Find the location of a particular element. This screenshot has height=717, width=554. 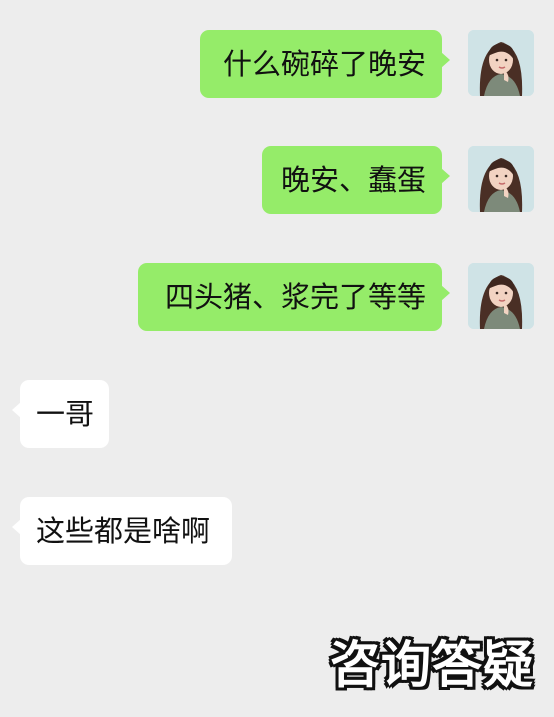

message-bubble-incoming: 一哥 is located at coordinates (60, 414).